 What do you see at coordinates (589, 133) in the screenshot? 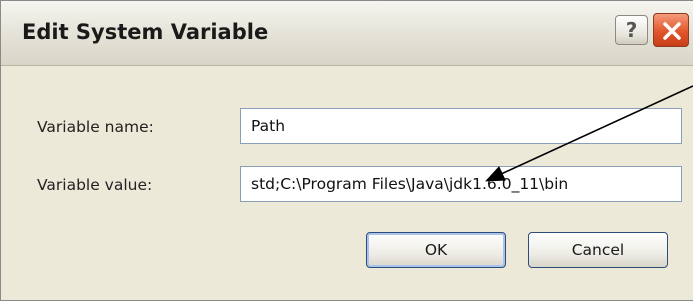
I see `annotation-arrow` at bounding box center [589, 133].